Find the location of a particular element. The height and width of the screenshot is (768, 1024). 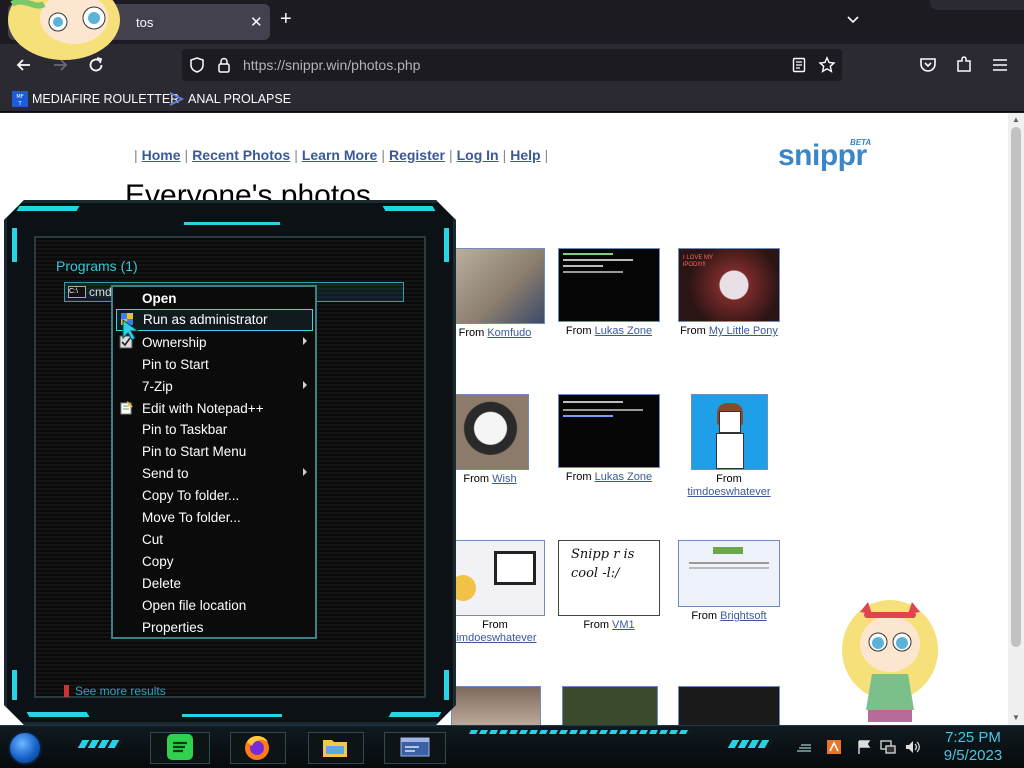

bookmark-star-icon is located at coordinates (827, 65).